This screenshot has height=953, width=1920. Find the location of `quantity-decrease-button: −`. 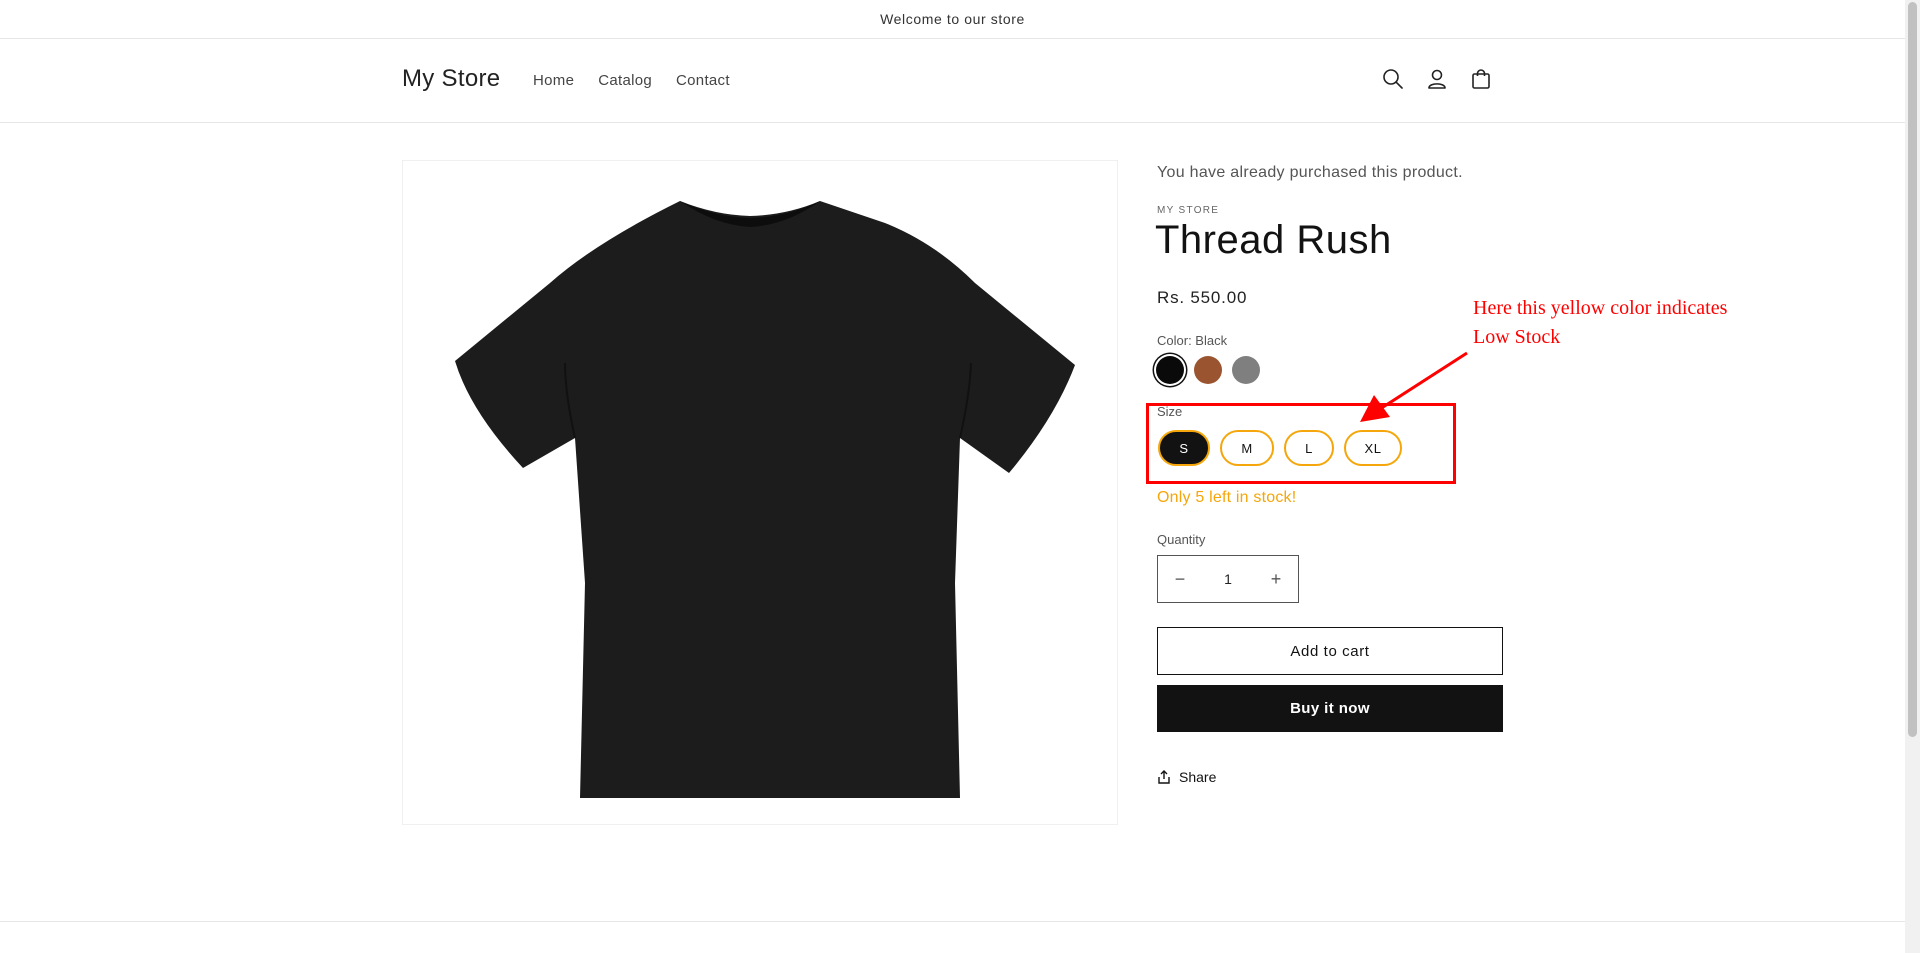

quantity-decrease-button: − is located at coordinates (1180, 579).